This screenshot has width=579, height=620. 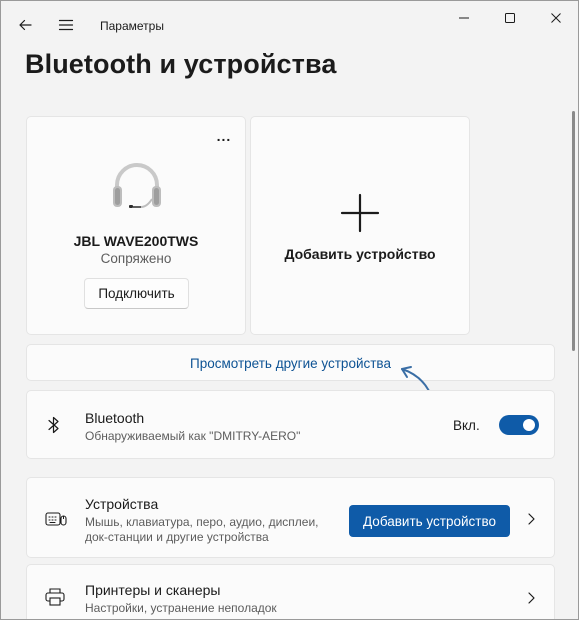 I want to click on devices-subtitle-line2: док-станции и другие устройства, so click(x=177, y=537).